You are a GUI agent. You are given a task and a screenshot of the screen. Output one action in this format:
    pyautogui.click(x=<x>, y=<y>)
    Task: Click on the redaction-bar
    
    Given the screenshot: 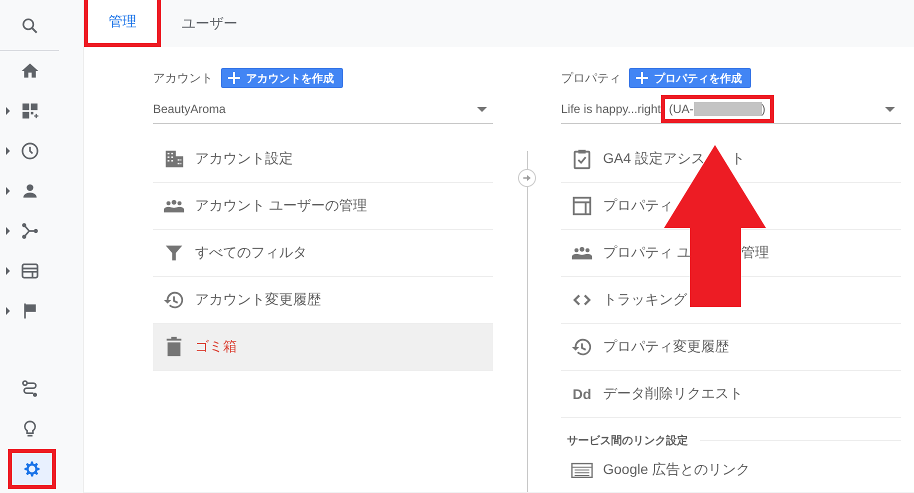 What is the action you would take?
    pyautogui.click(x=728, y=109)
    